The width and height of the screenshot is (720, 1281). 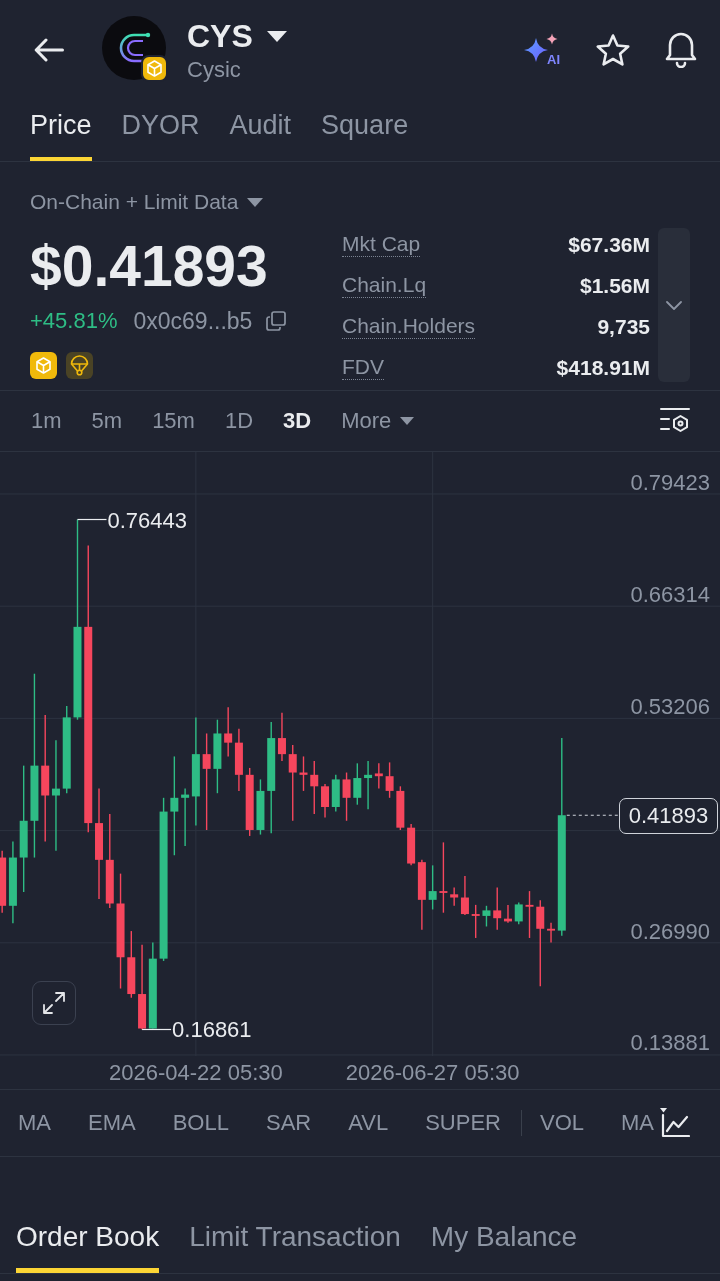 I want to click on copy-icon, so click(x=276, y=321).